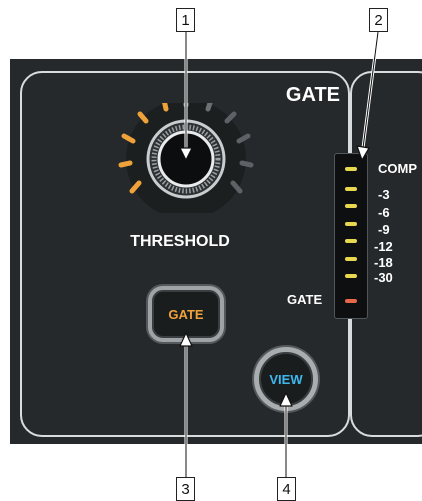  I want to click on callout-3: 3, so click(185, 489).